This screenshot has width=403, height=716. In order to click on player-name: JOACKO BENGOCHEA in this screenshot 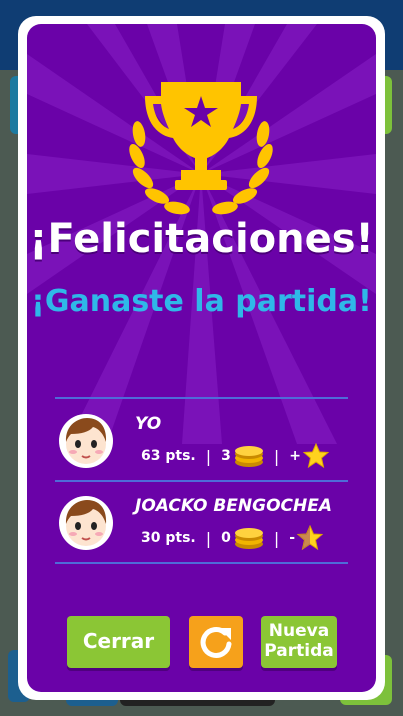, I will do `click(234, 506)`.